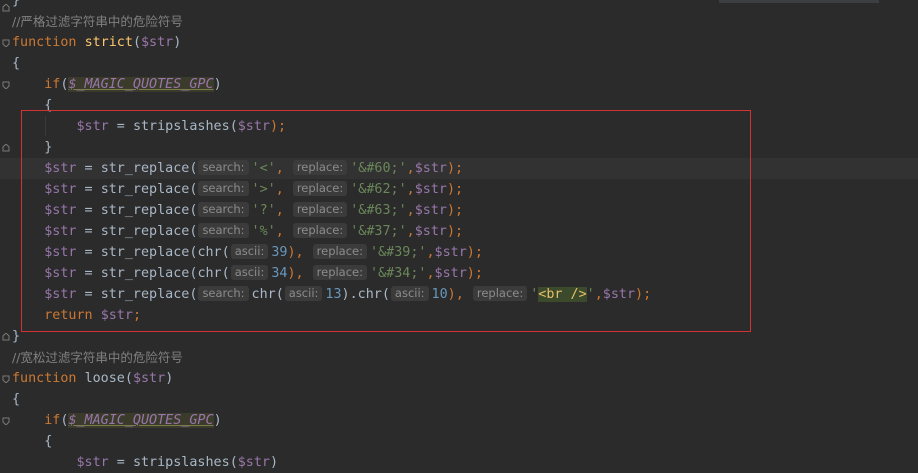 This screenshot has height=473, width=918. Describe the element at coordinates (263, 210) in the screenshot. I see `string: '?'` at that location.